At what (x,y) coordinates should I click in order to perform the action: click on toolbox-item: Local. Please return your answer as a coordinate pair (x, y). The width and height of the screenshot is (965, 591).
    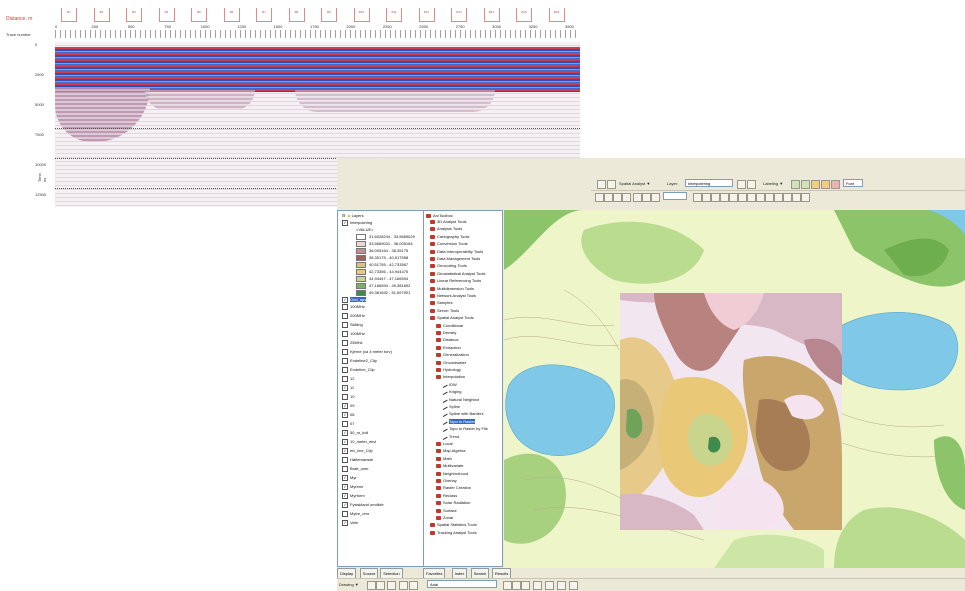
    Looking at the image, I should click on (444, 444).